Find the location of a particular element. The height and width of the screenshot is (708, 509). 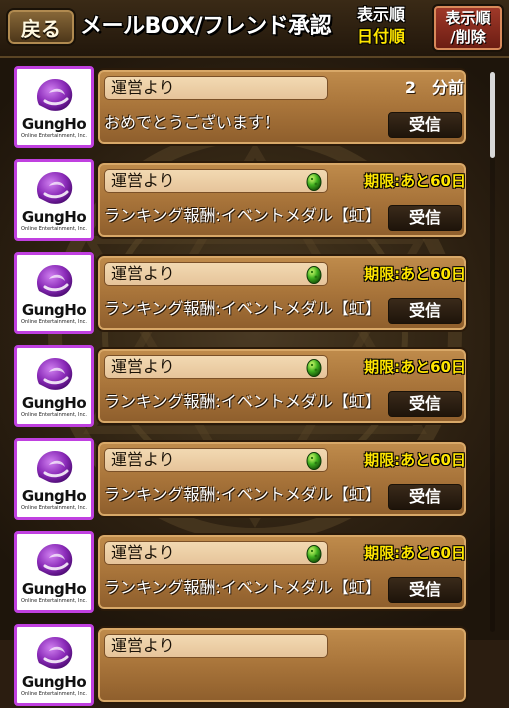

back-button: 戻る is located at coordinates (41, 27).